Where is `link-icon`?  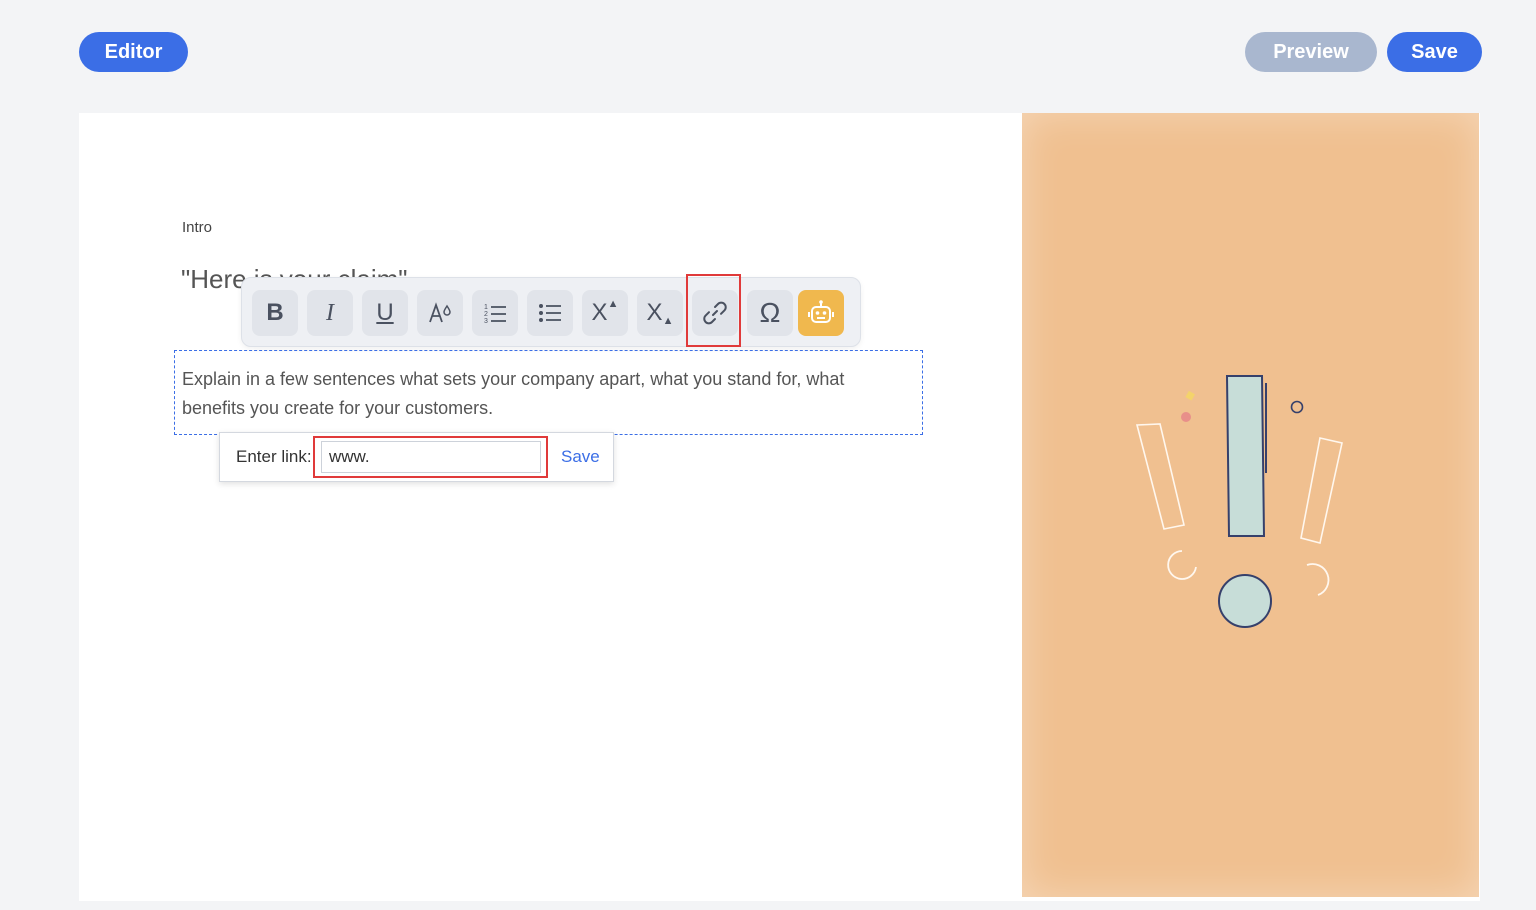 link-icon is located at coordinates (715, 313).